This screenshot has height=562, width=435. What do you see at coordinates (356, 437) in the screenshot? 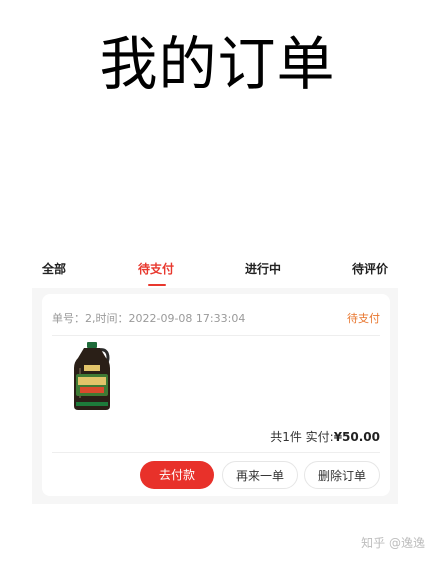
I see `order-total: ¥50.00` at bounding box center [356, 437].